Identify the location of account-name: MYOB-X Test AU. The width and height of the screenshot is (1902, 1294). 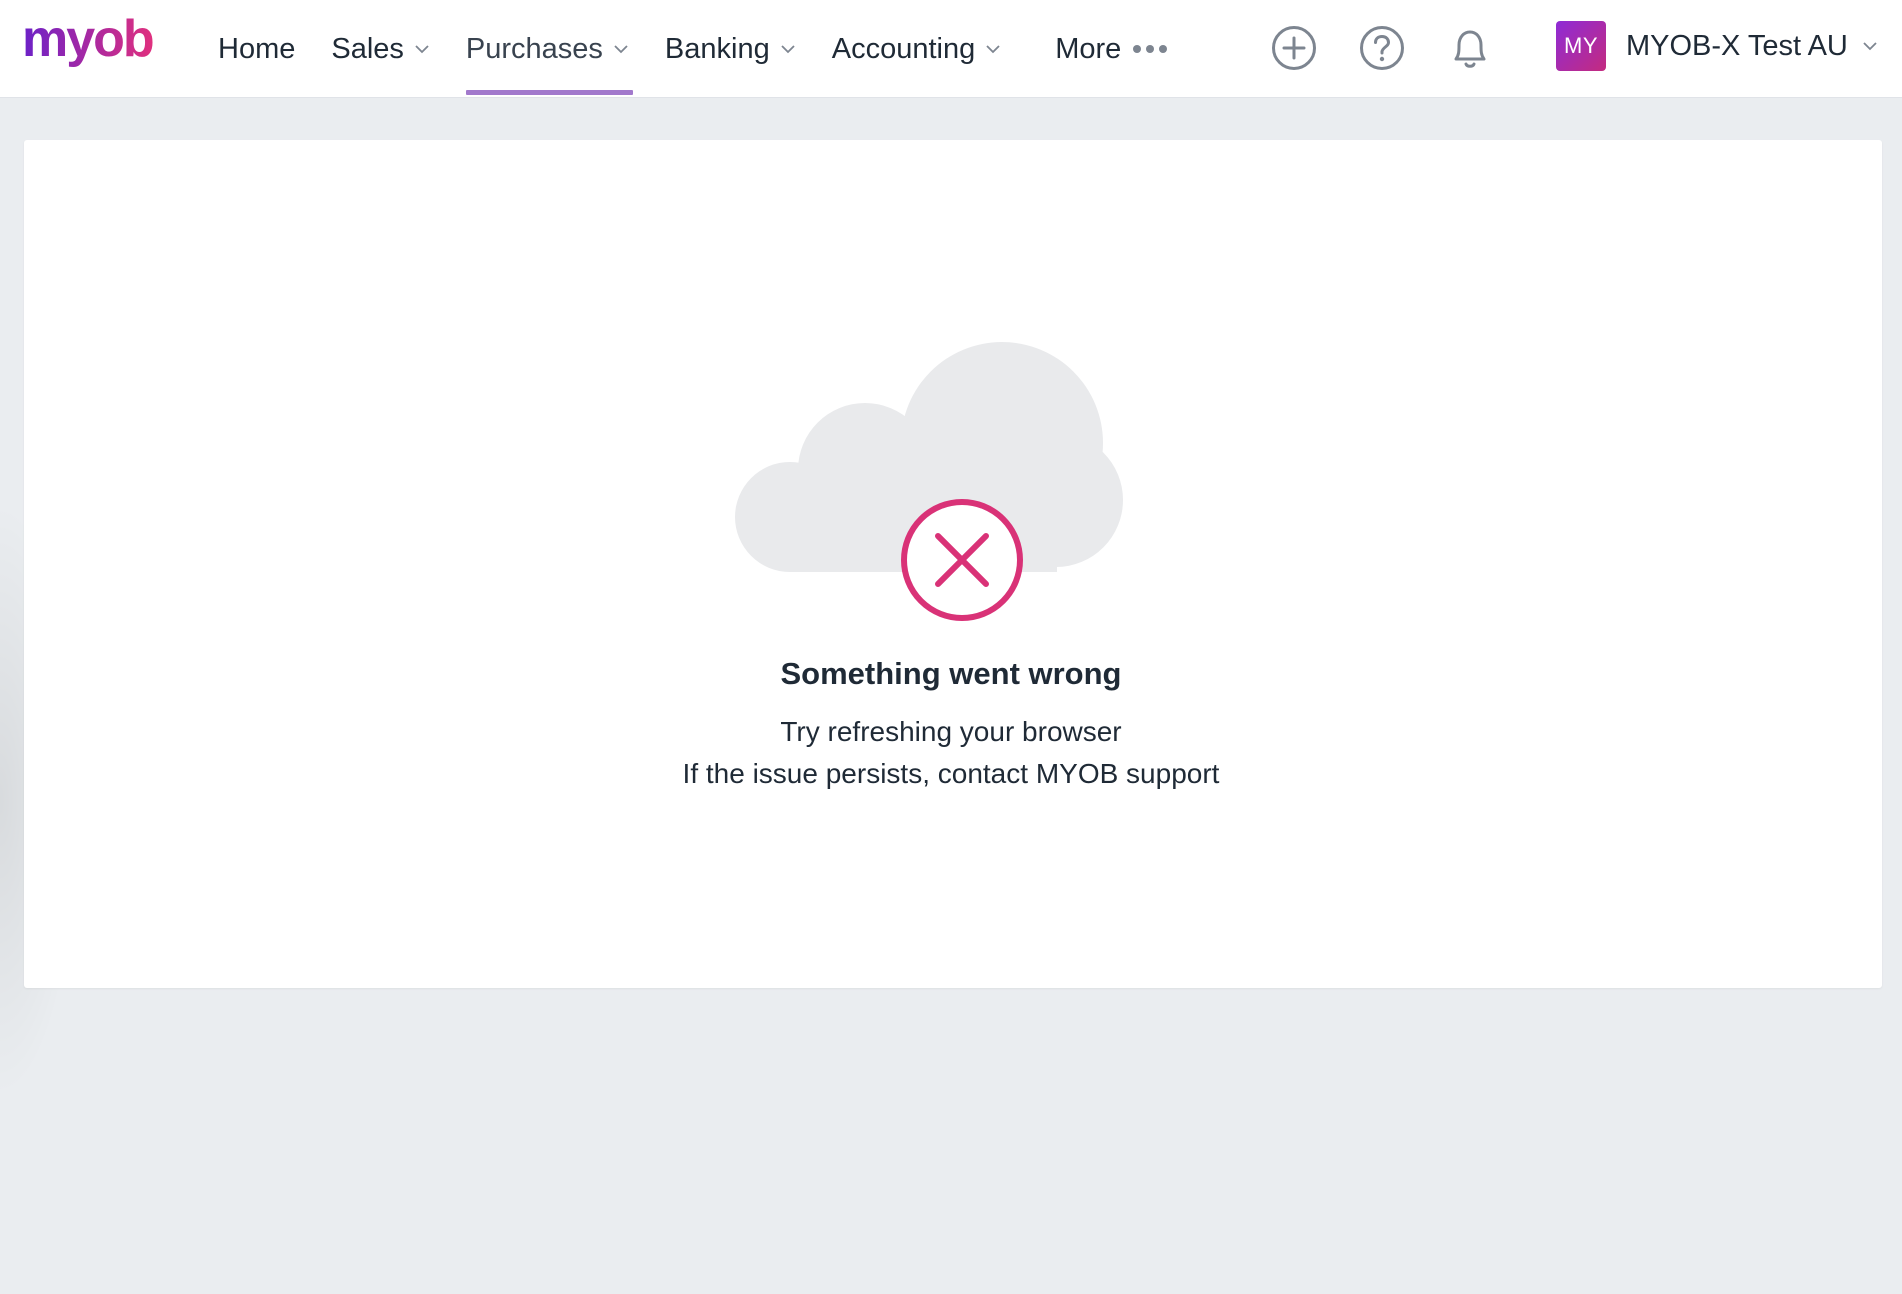
(1737, 45).